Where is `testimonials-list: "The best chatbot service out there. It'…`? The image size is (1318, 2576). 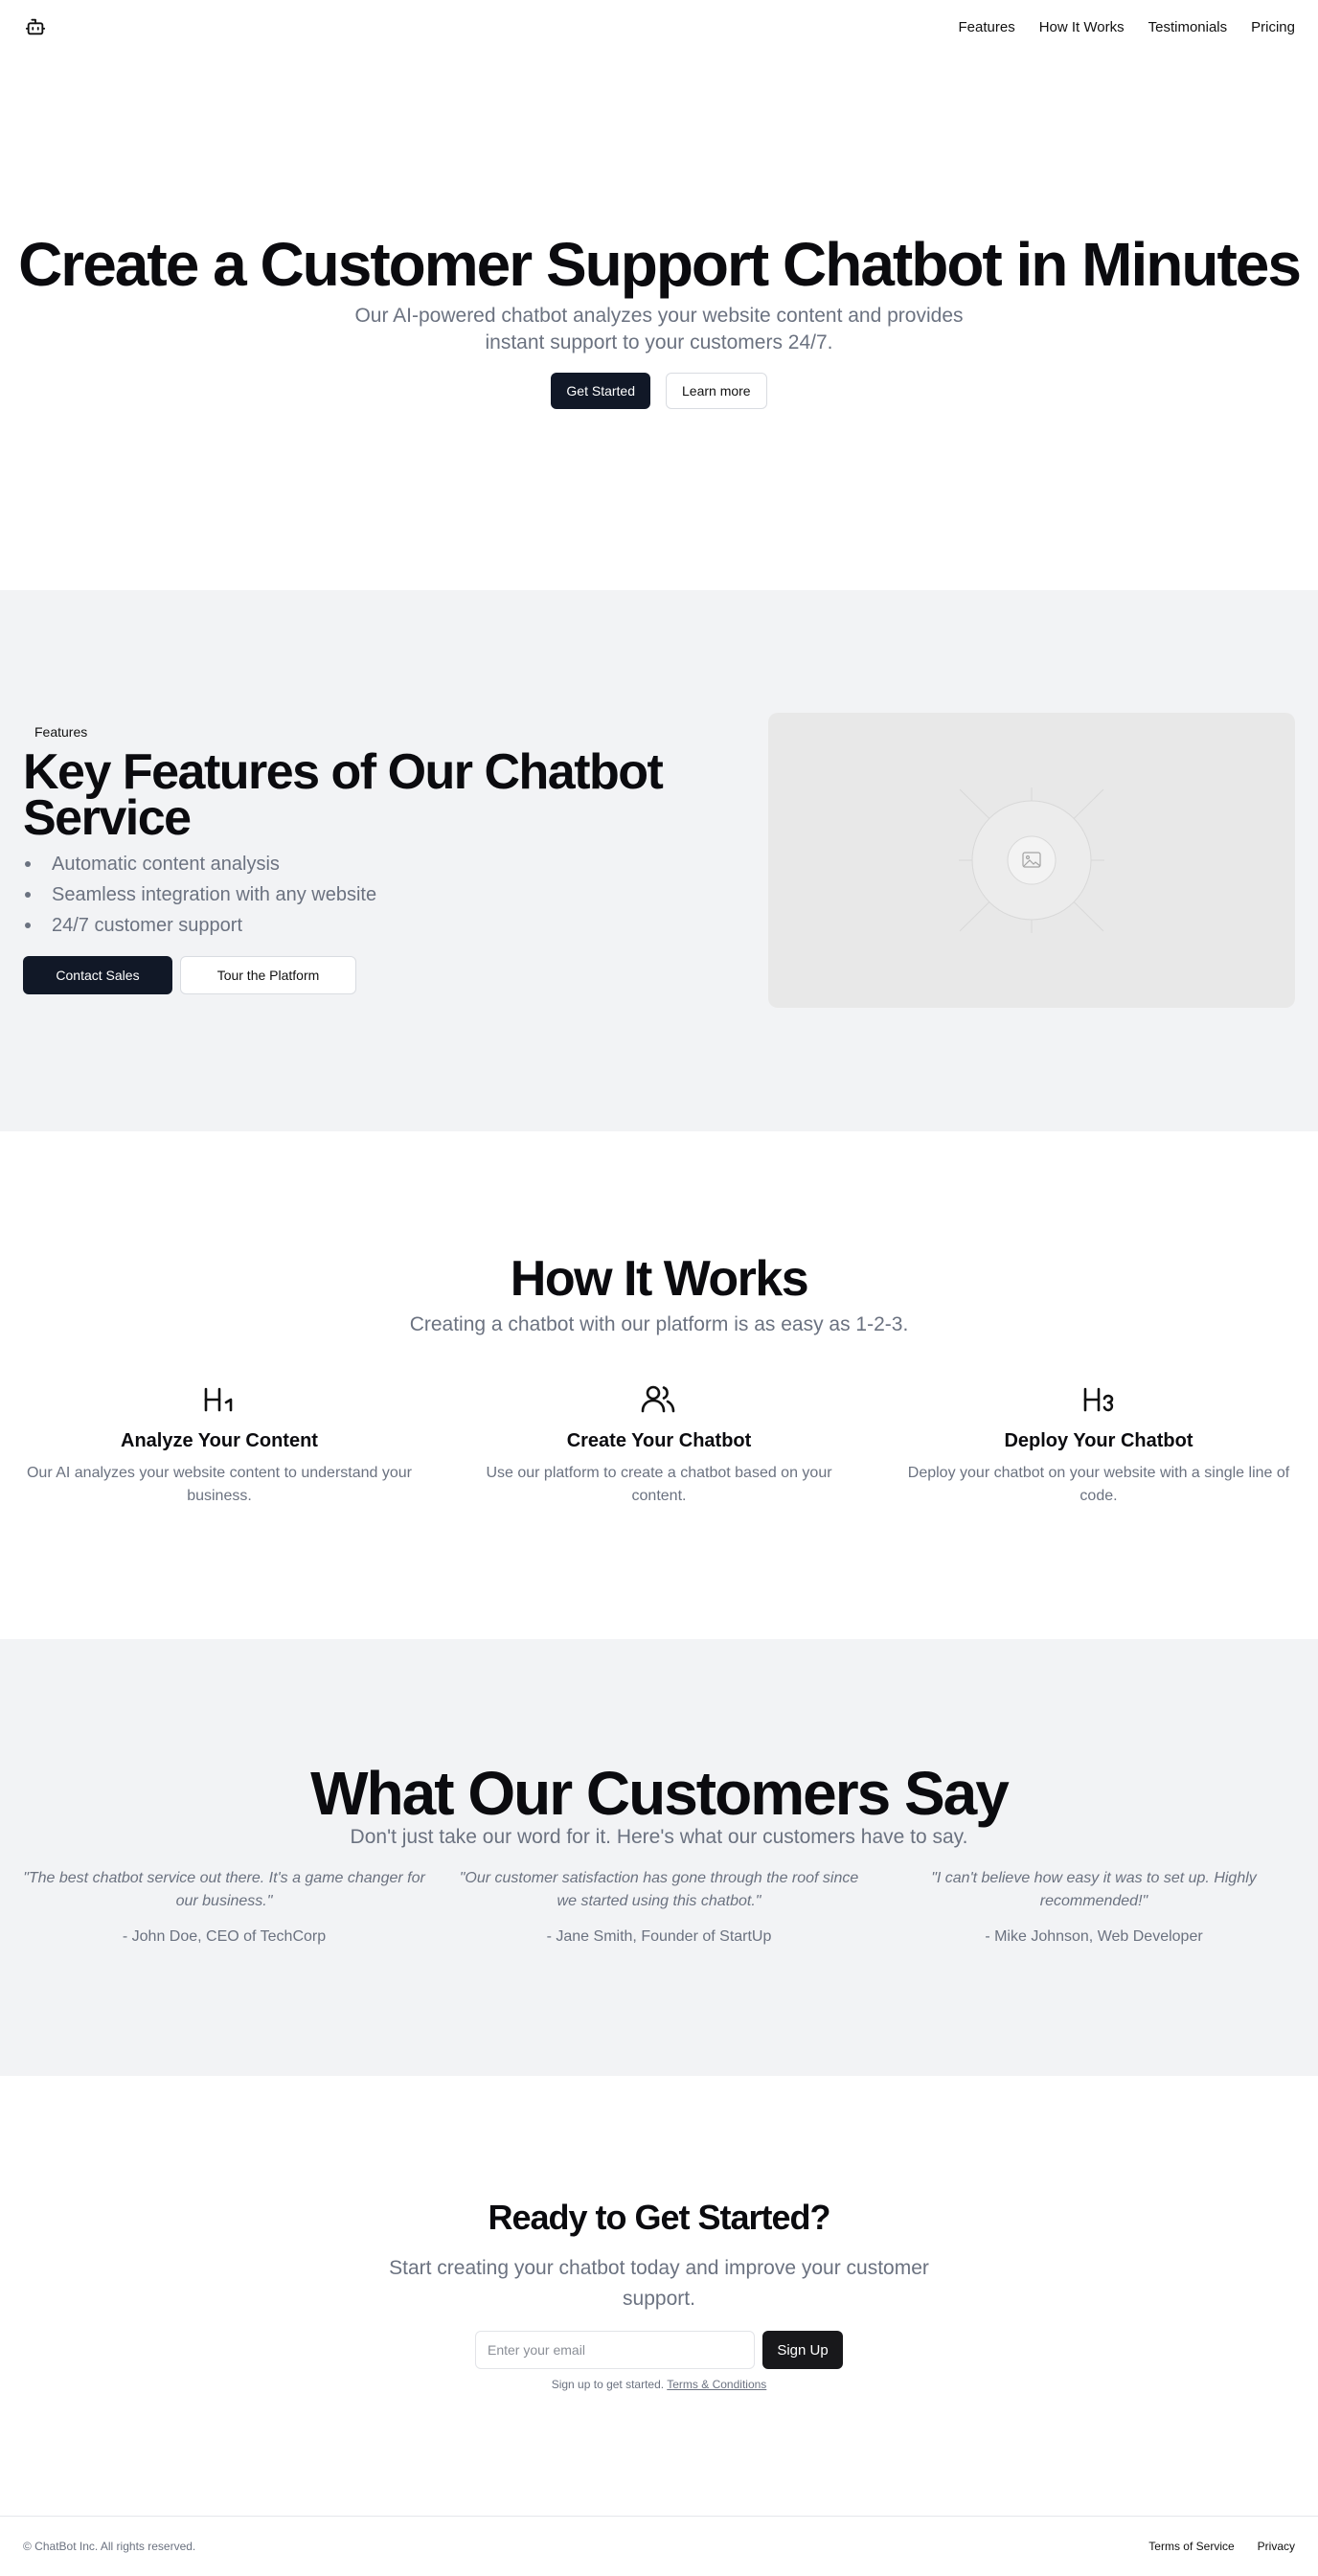 testimonials-list: "The best chatbot service out there. It'… is located at coordinates (659, 1906).